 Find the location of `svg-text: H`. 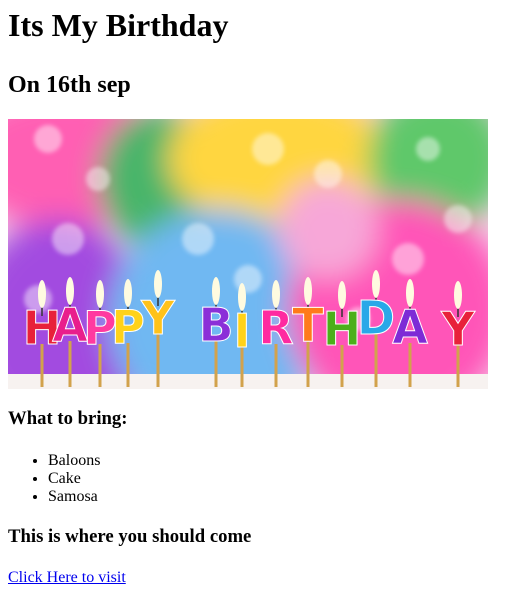

svg-text: H is located at coordinates (342, 329).